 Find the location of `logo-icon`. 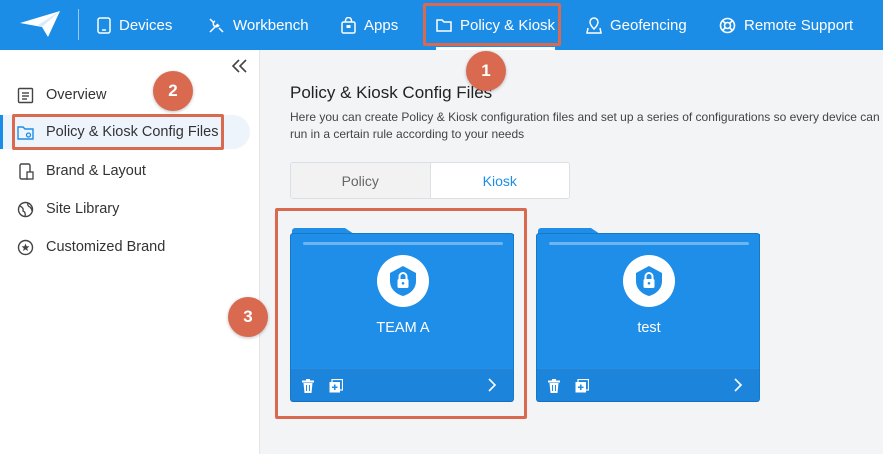

logo-icon is located at coordinates (40, 24).